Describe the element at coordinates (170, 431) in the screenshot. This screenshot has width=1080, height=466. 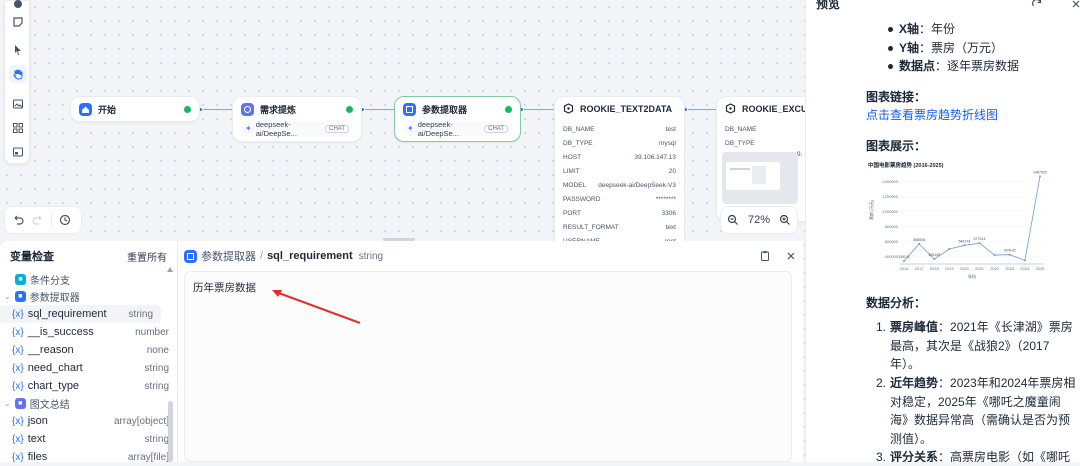
I see `scrollbar` at that location.